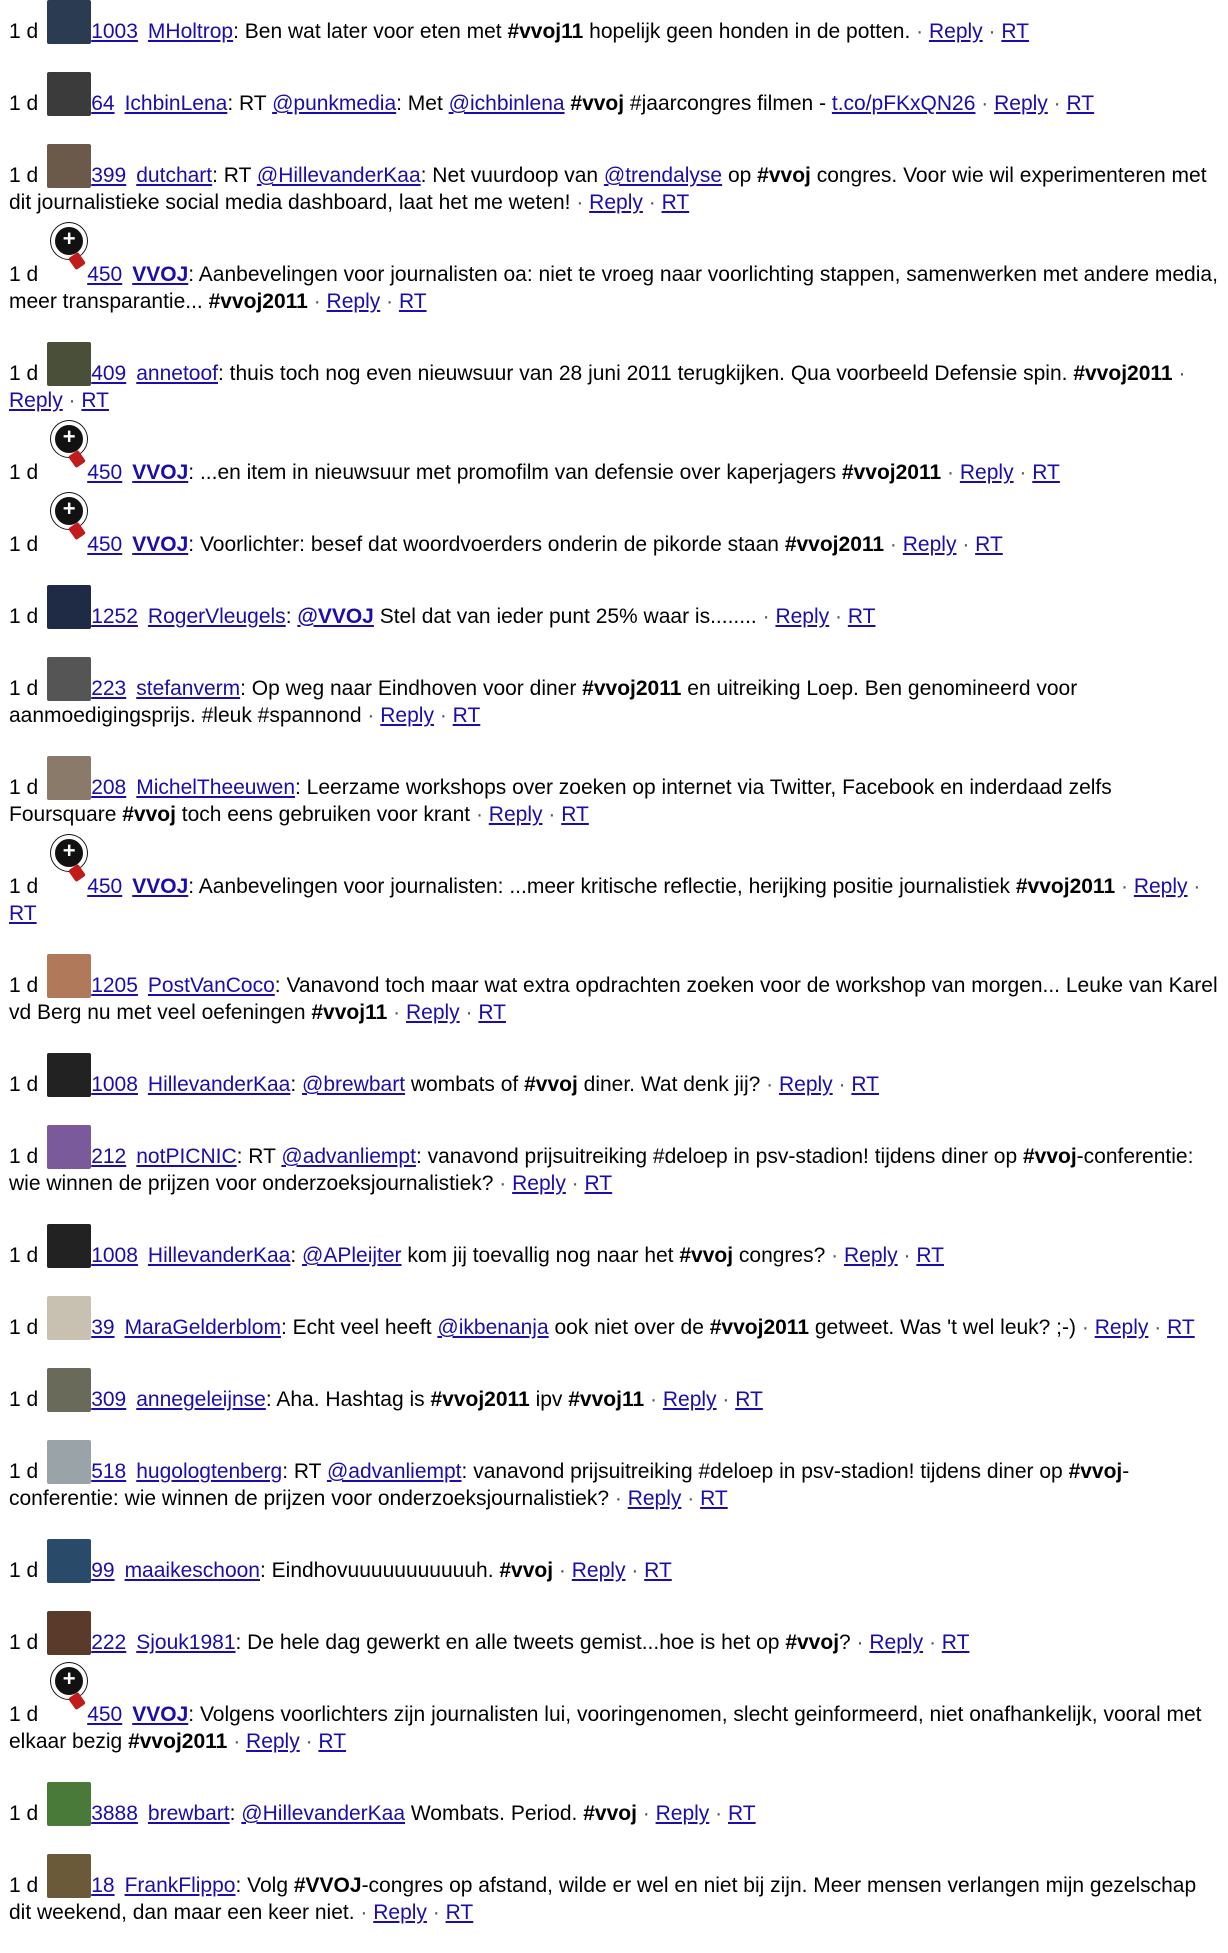 The width and height of the screenshot is (1228, 1953). What do you see at coordinates (102, 1327) in the screenshot?
I see `follower-count-link: 39` at bounding box center [102, 1327].